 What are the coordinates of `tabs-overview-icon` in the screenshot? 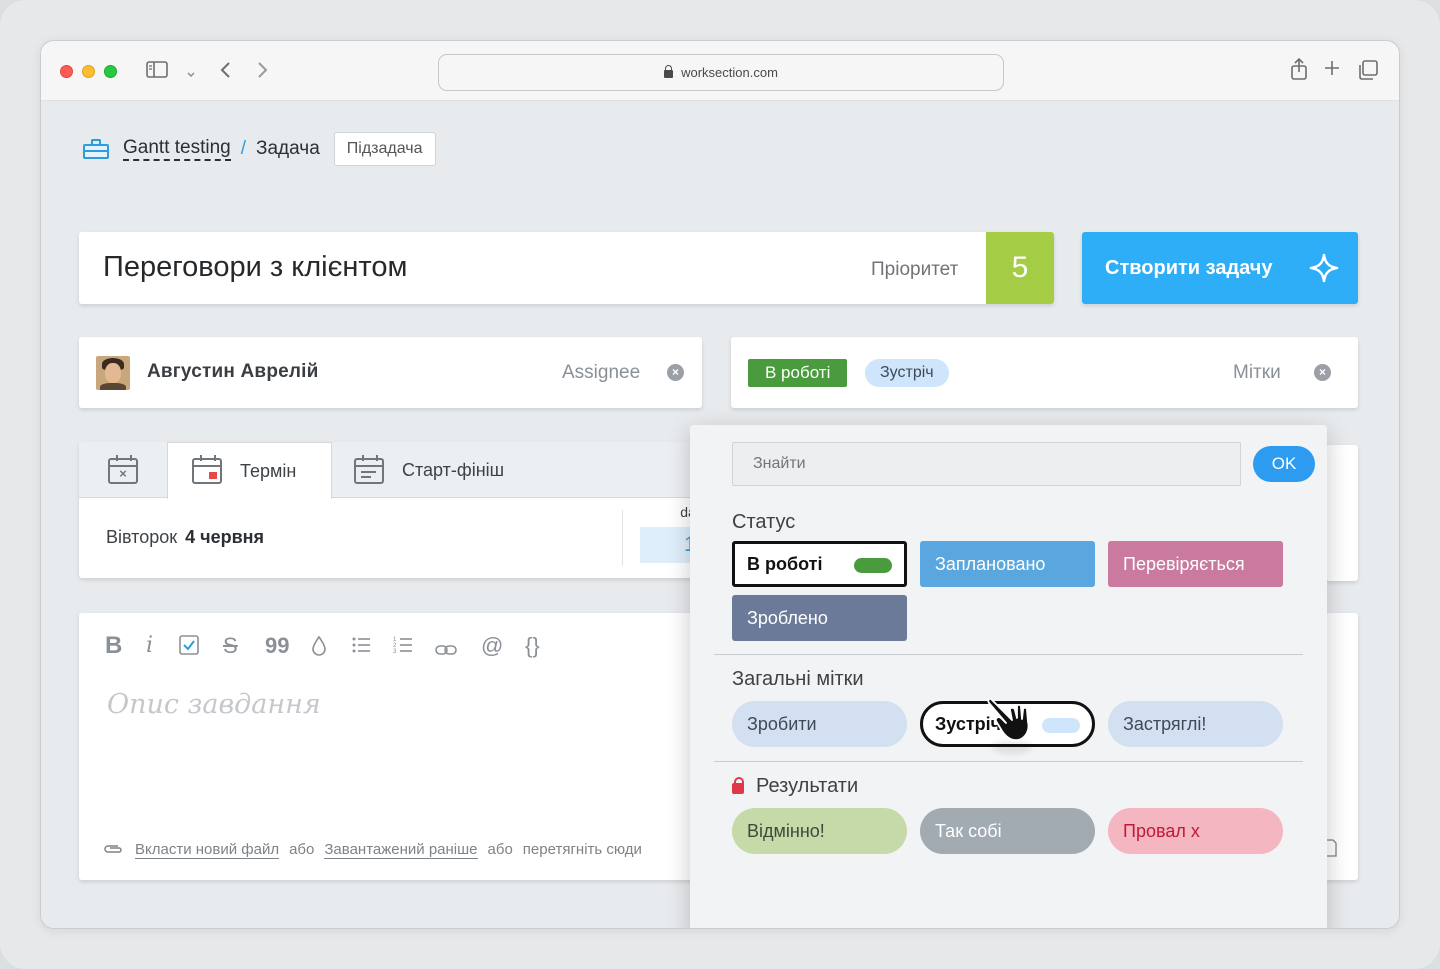 It's located at (1368, 73).